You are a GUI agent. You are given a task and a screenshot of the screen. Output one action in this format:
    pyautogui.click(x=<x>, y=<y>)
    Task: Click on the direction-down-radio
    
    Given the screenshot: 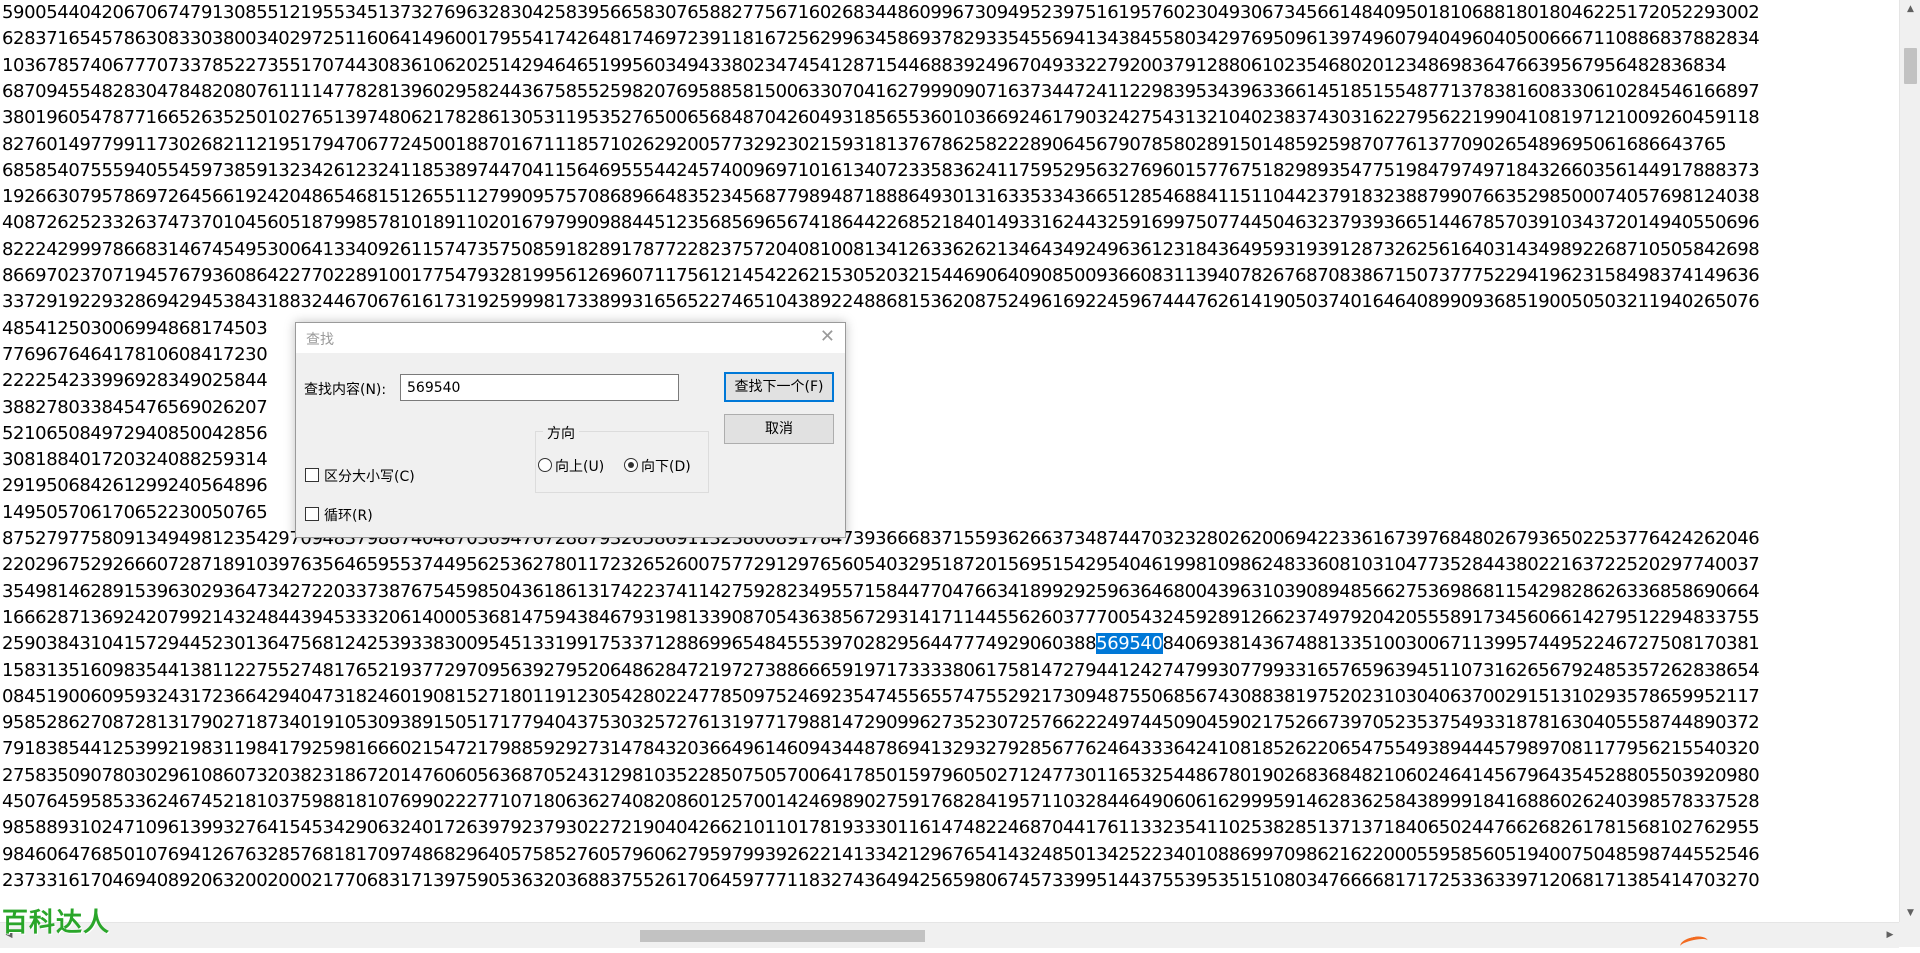 What is the action you would take?
    pyautogui.click(x=631, y=465)
    